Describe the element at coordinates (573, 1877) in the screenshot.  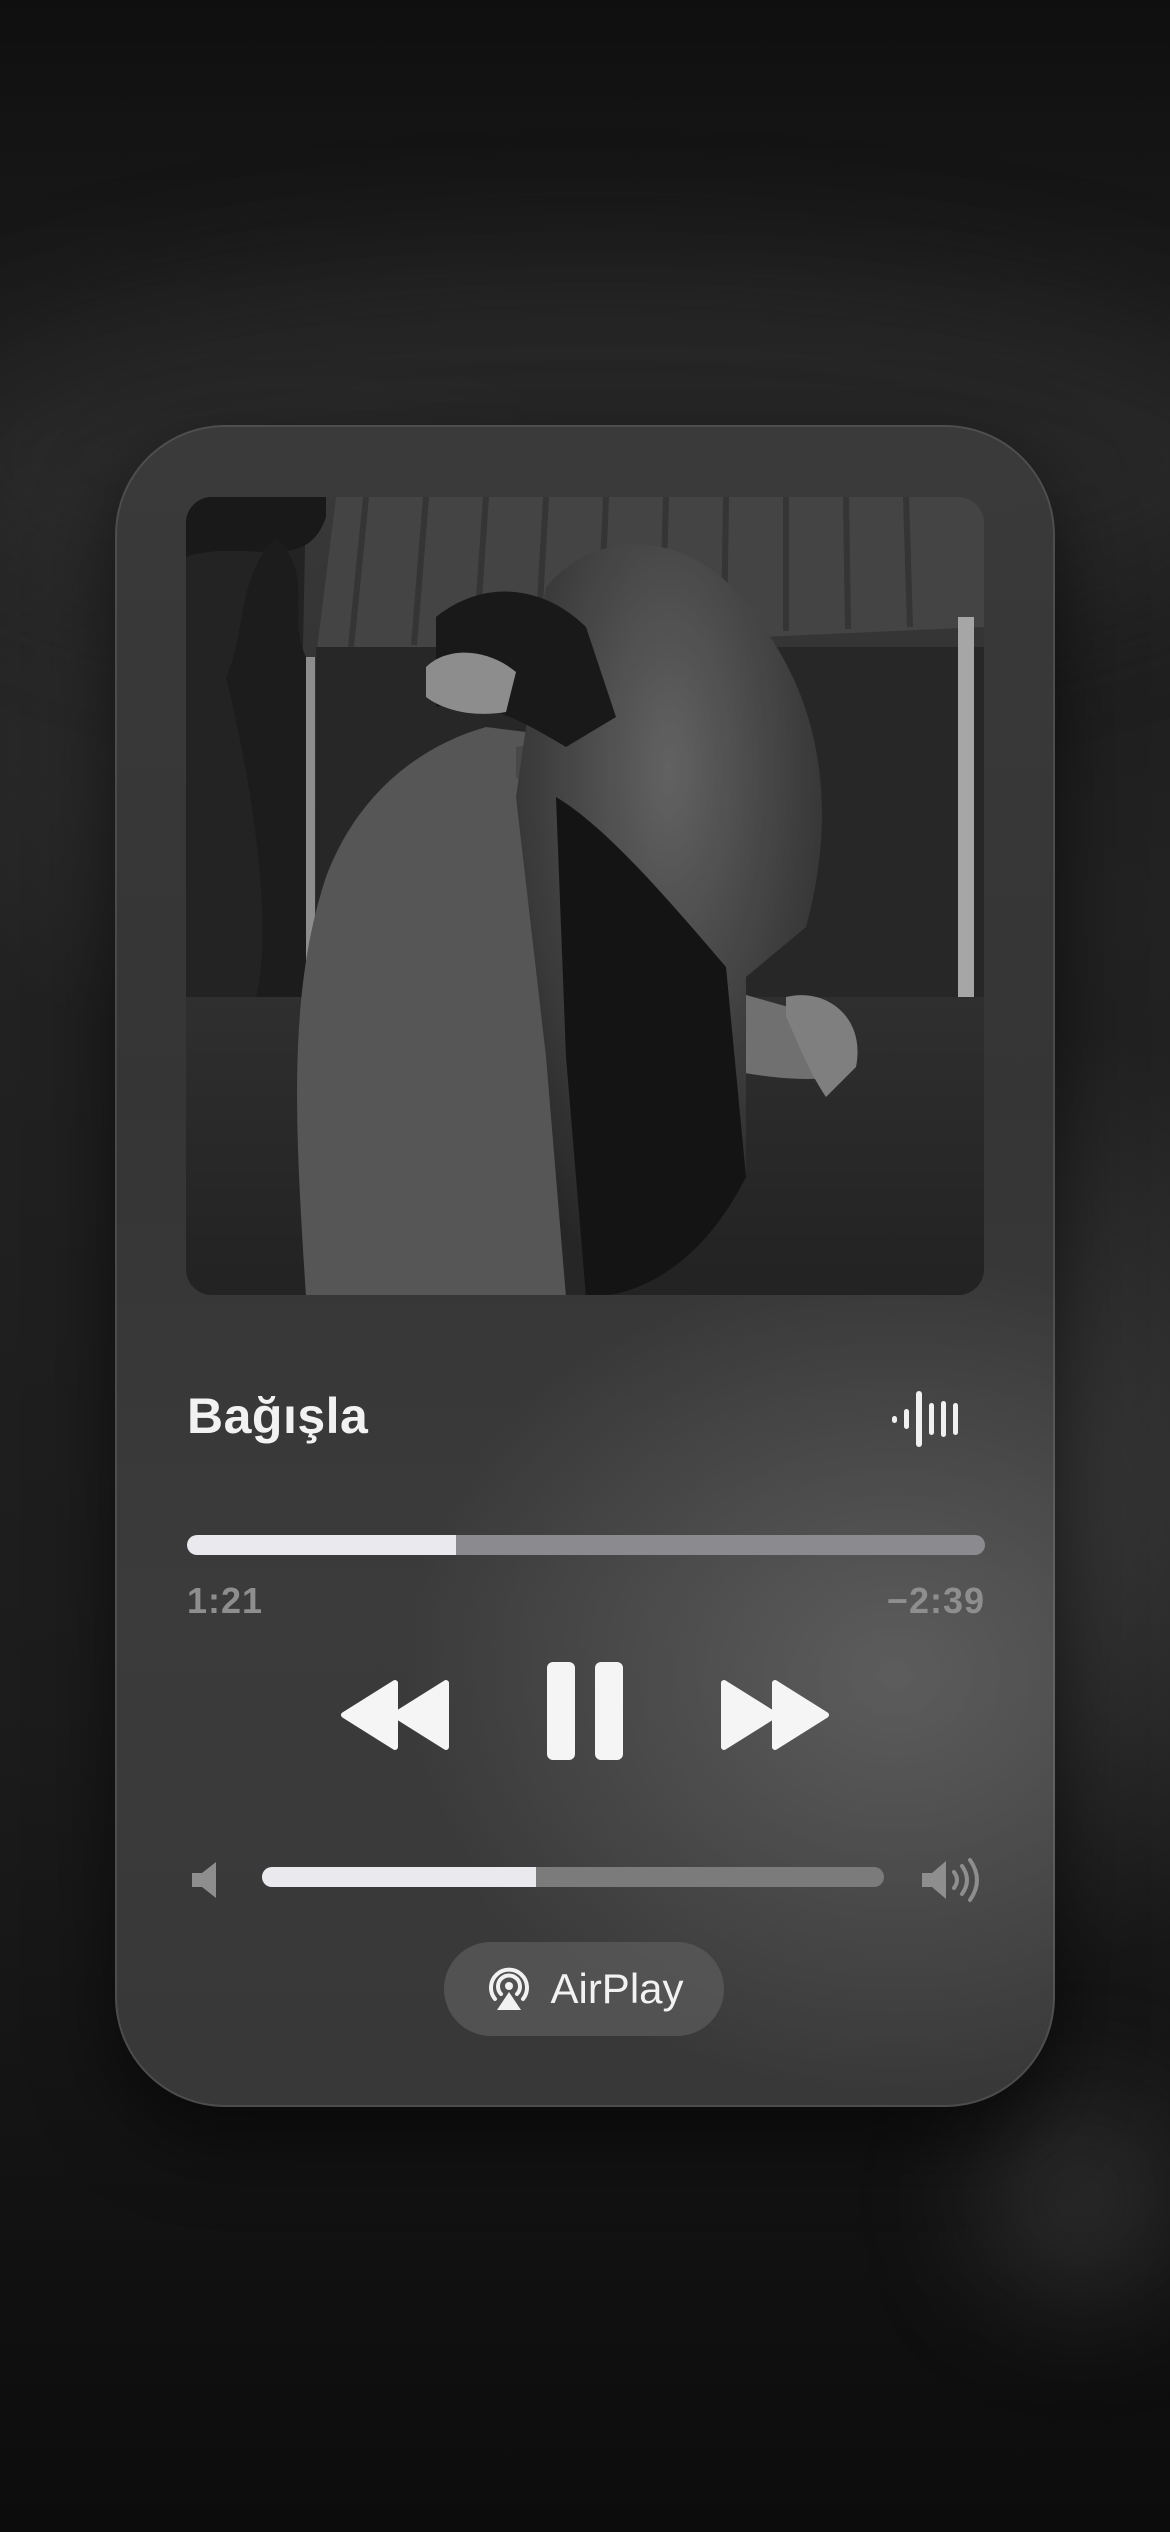
I see `volume-slider` at that location.